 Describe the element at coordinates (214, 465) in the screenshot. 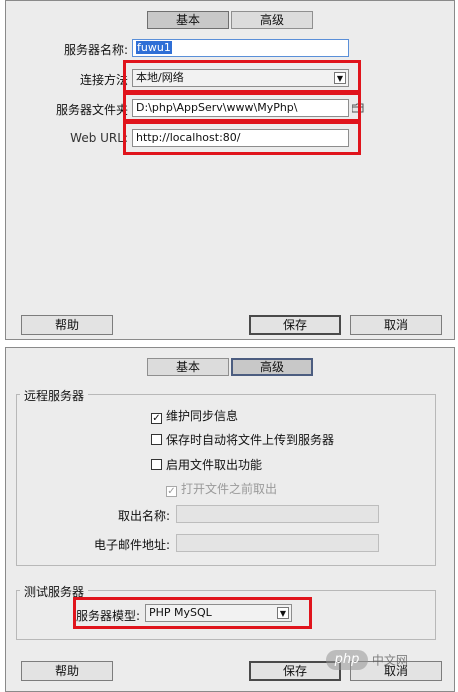

I see `enable-checkout-label: 启用文件取出功能` at that location.